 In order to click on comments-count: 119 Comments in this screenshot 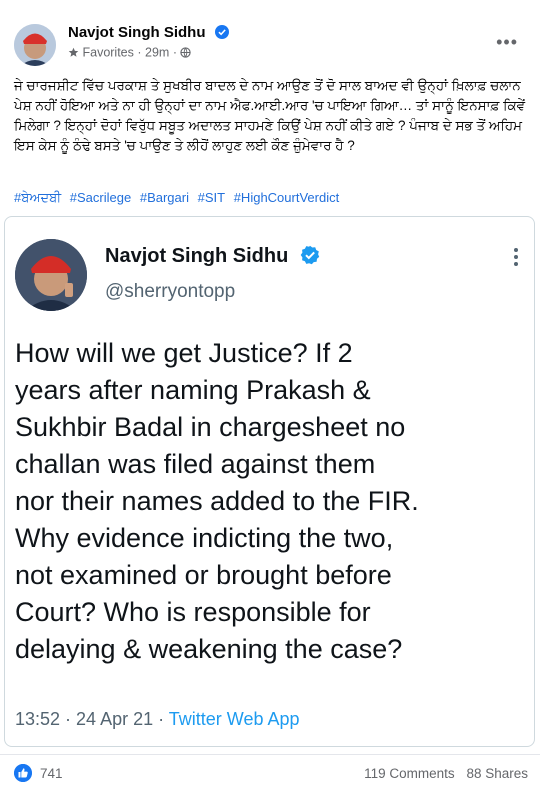, I will do `click(409, 773)`.